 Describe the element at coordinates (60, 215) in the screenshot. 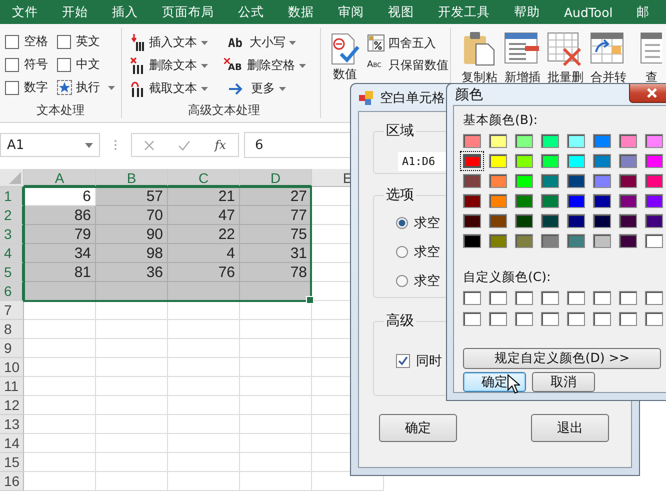

I see `table-cell: 86` at that location.